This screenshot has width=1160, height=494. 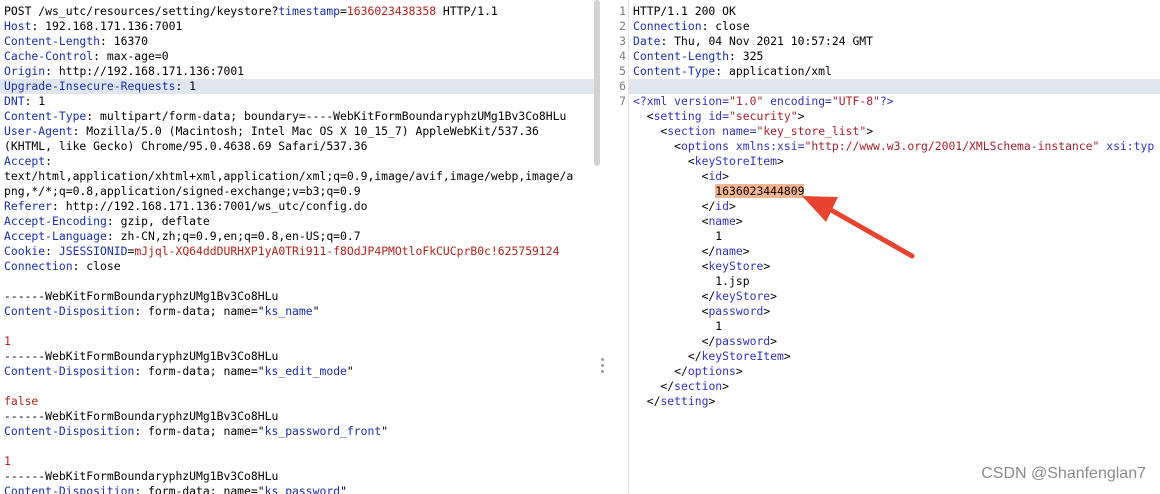 I want to click on red-arrow-icon, so click(x=858, y=227).